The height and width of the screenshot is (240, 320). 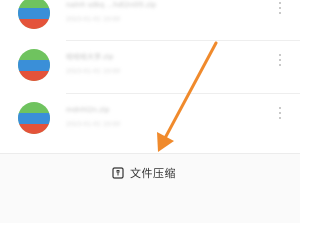 What do you see at coordinates (90, 57) in the screenshot?
I see `file-name: 哈哈哈大学.zip` at bounding box center [90, 57].